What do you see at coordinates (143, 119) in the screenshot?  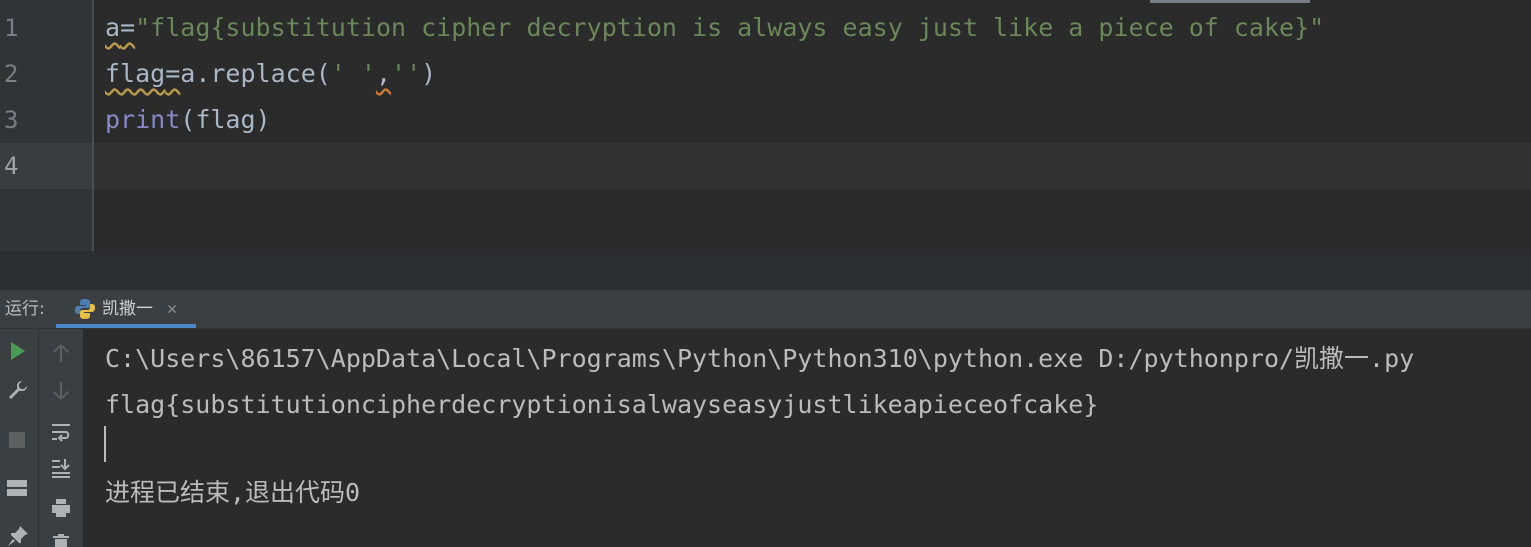 I see `code-token-keyword: print` at bounding box center [143, 119].